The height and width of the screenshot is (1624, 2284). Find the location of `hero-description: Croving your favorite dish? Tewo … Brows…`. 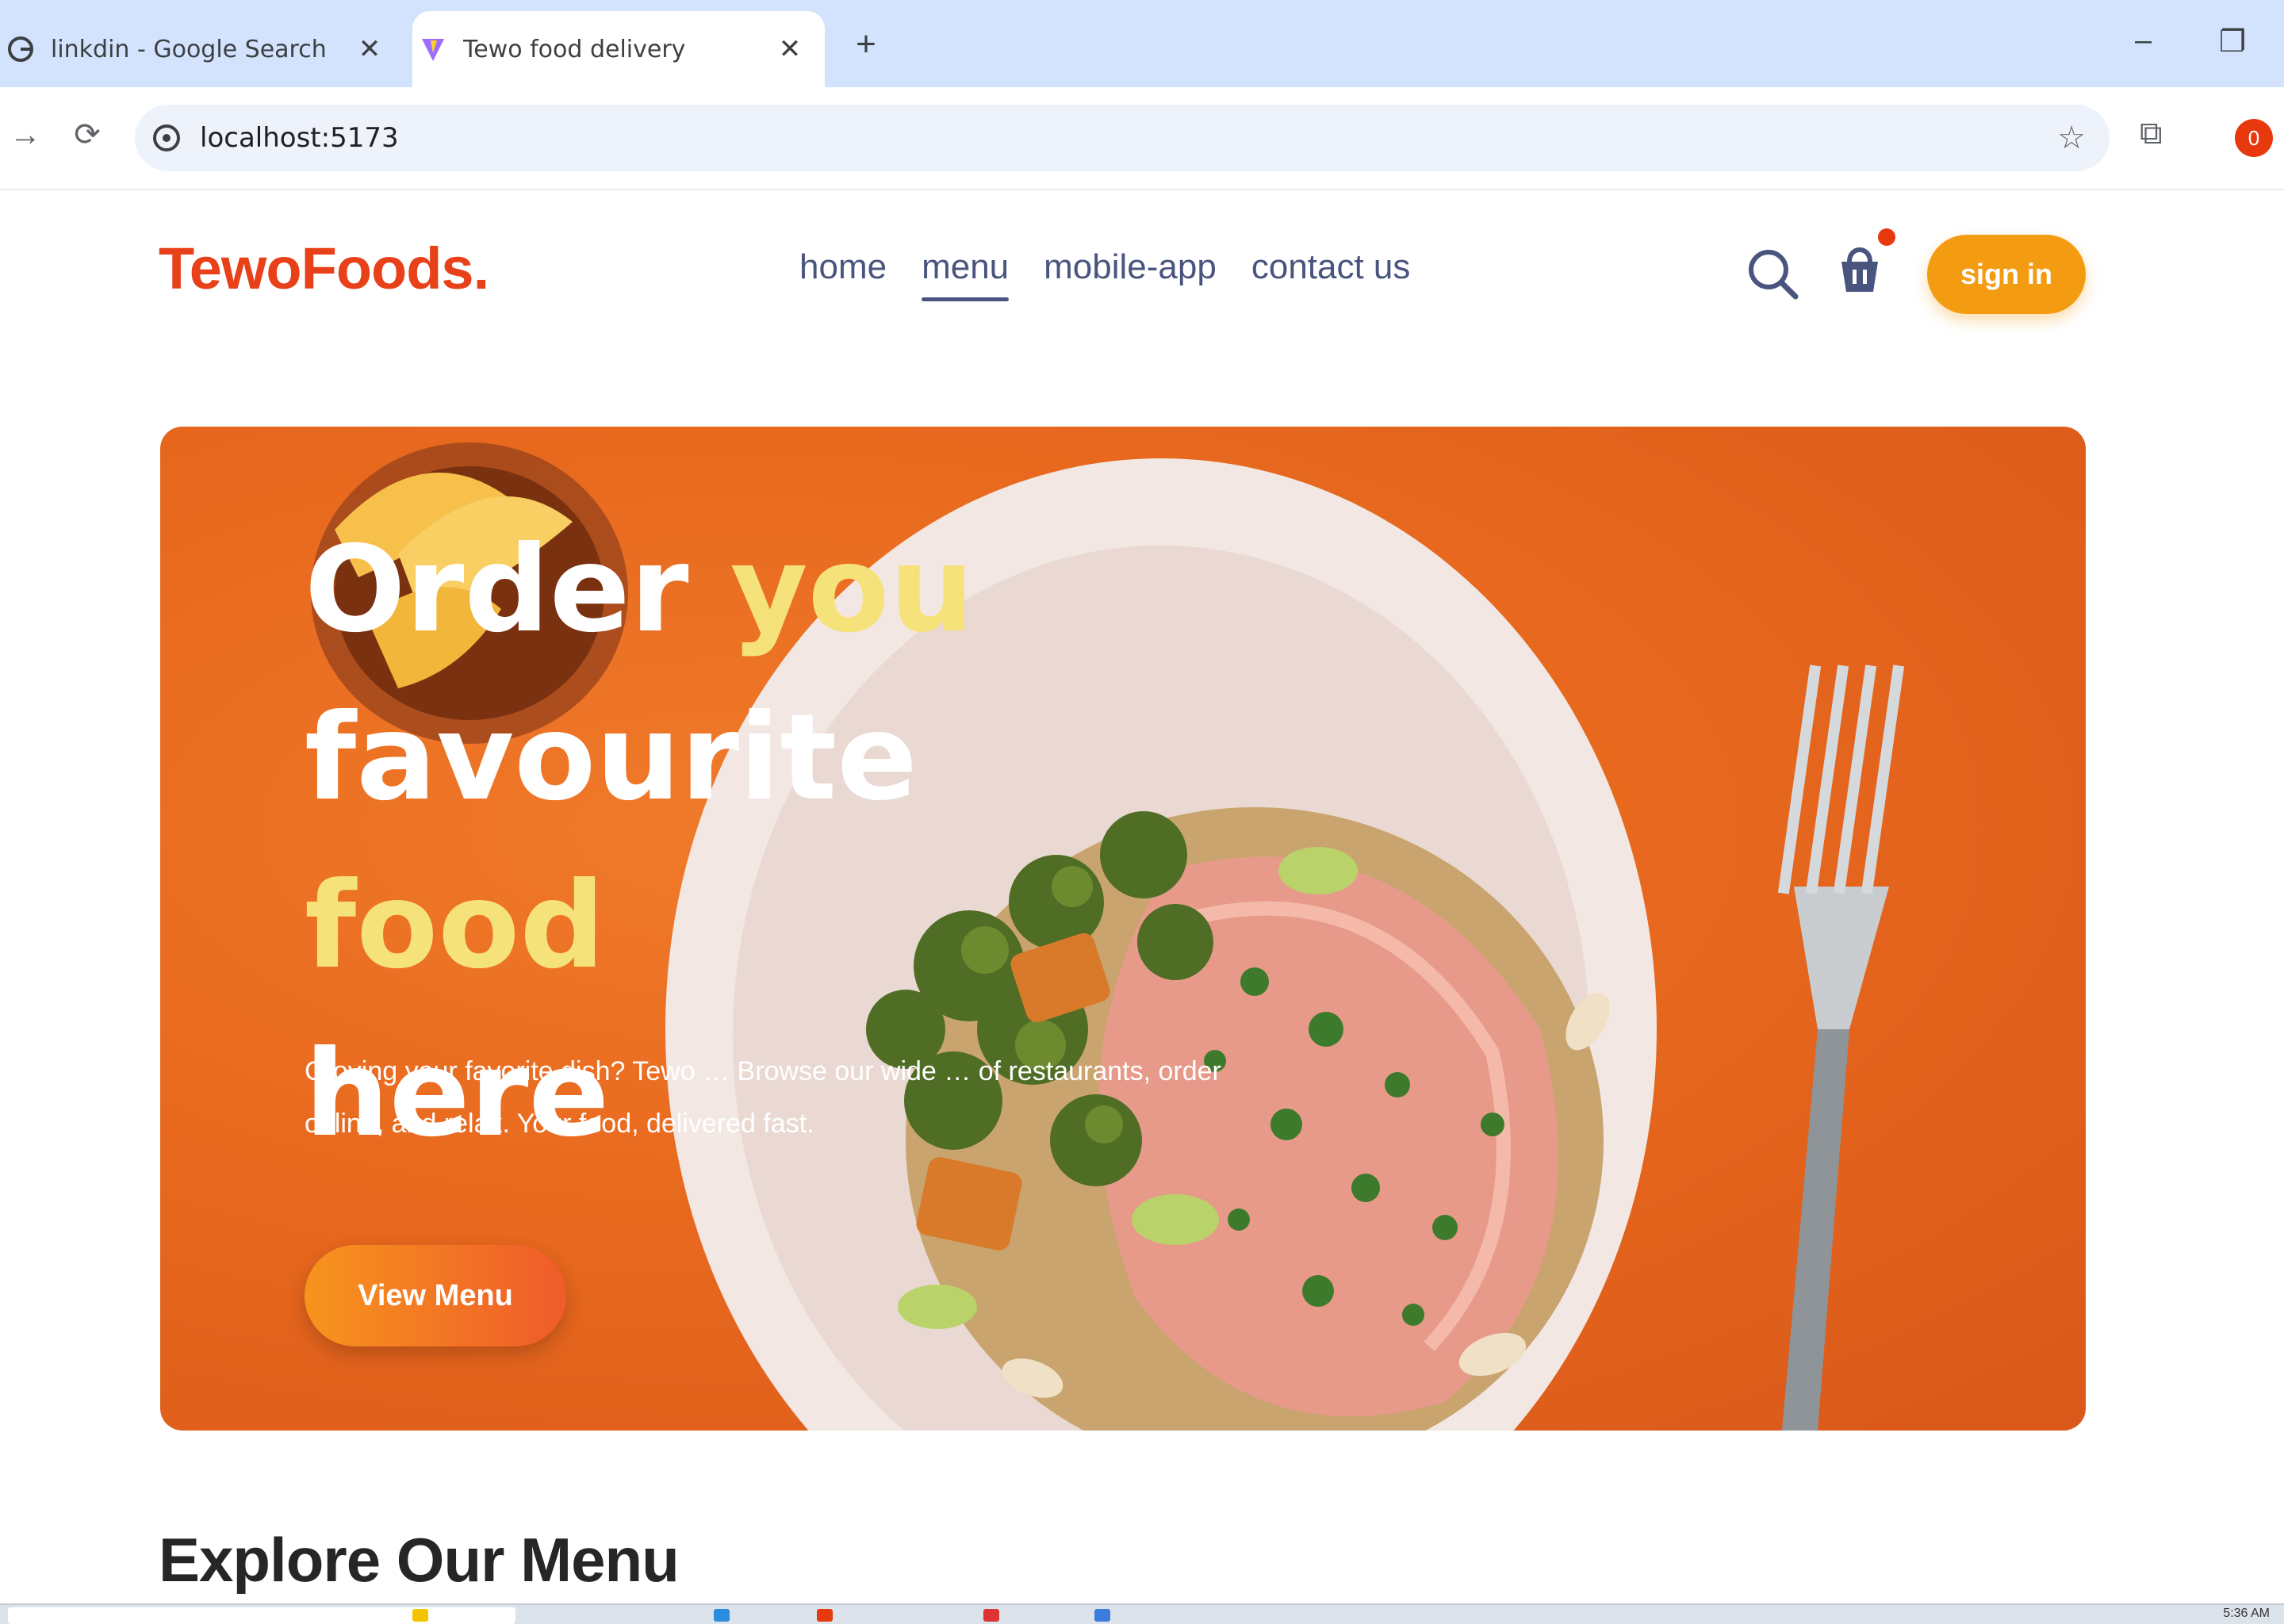

hero-description: Croving your favorite dish? Tewo … Brows… is located at coordinates (763, 1097).